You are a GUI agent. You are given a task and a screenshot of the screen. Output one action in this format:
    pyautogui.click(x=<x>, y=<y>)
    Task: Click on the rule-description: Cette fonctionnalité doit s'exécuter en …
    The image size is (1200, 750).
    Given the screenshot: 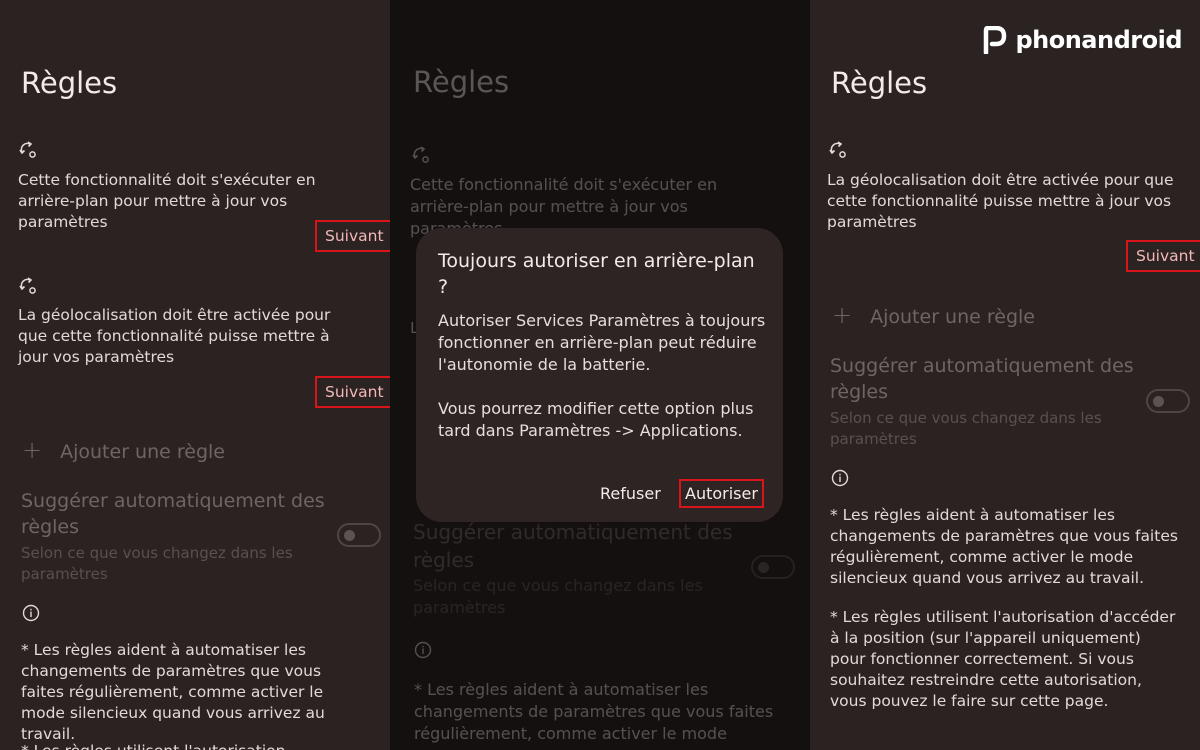 What is the action you would take?
    pyautogui.click(x=167, y=201)
    